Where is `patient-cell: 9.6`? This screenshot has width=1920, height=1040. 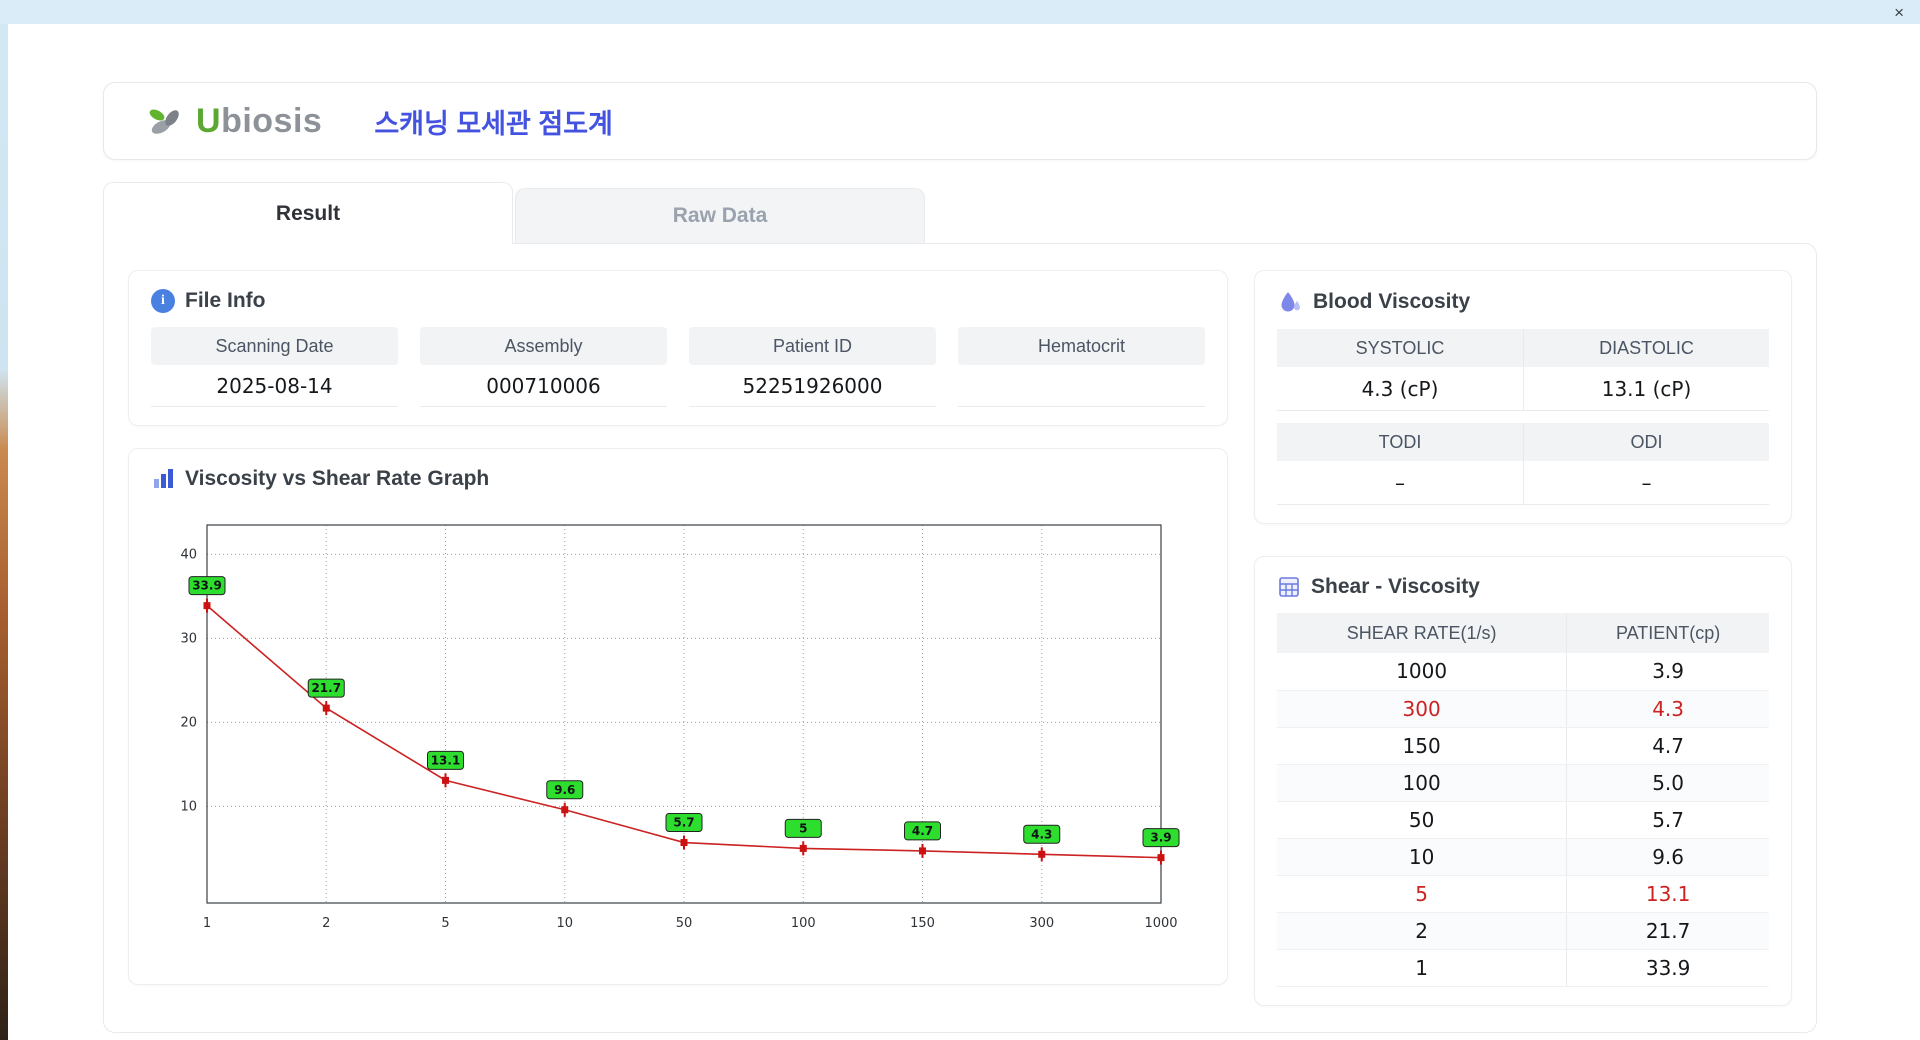 patient-cell: 9.6 is located at coordinates (1667, 857).